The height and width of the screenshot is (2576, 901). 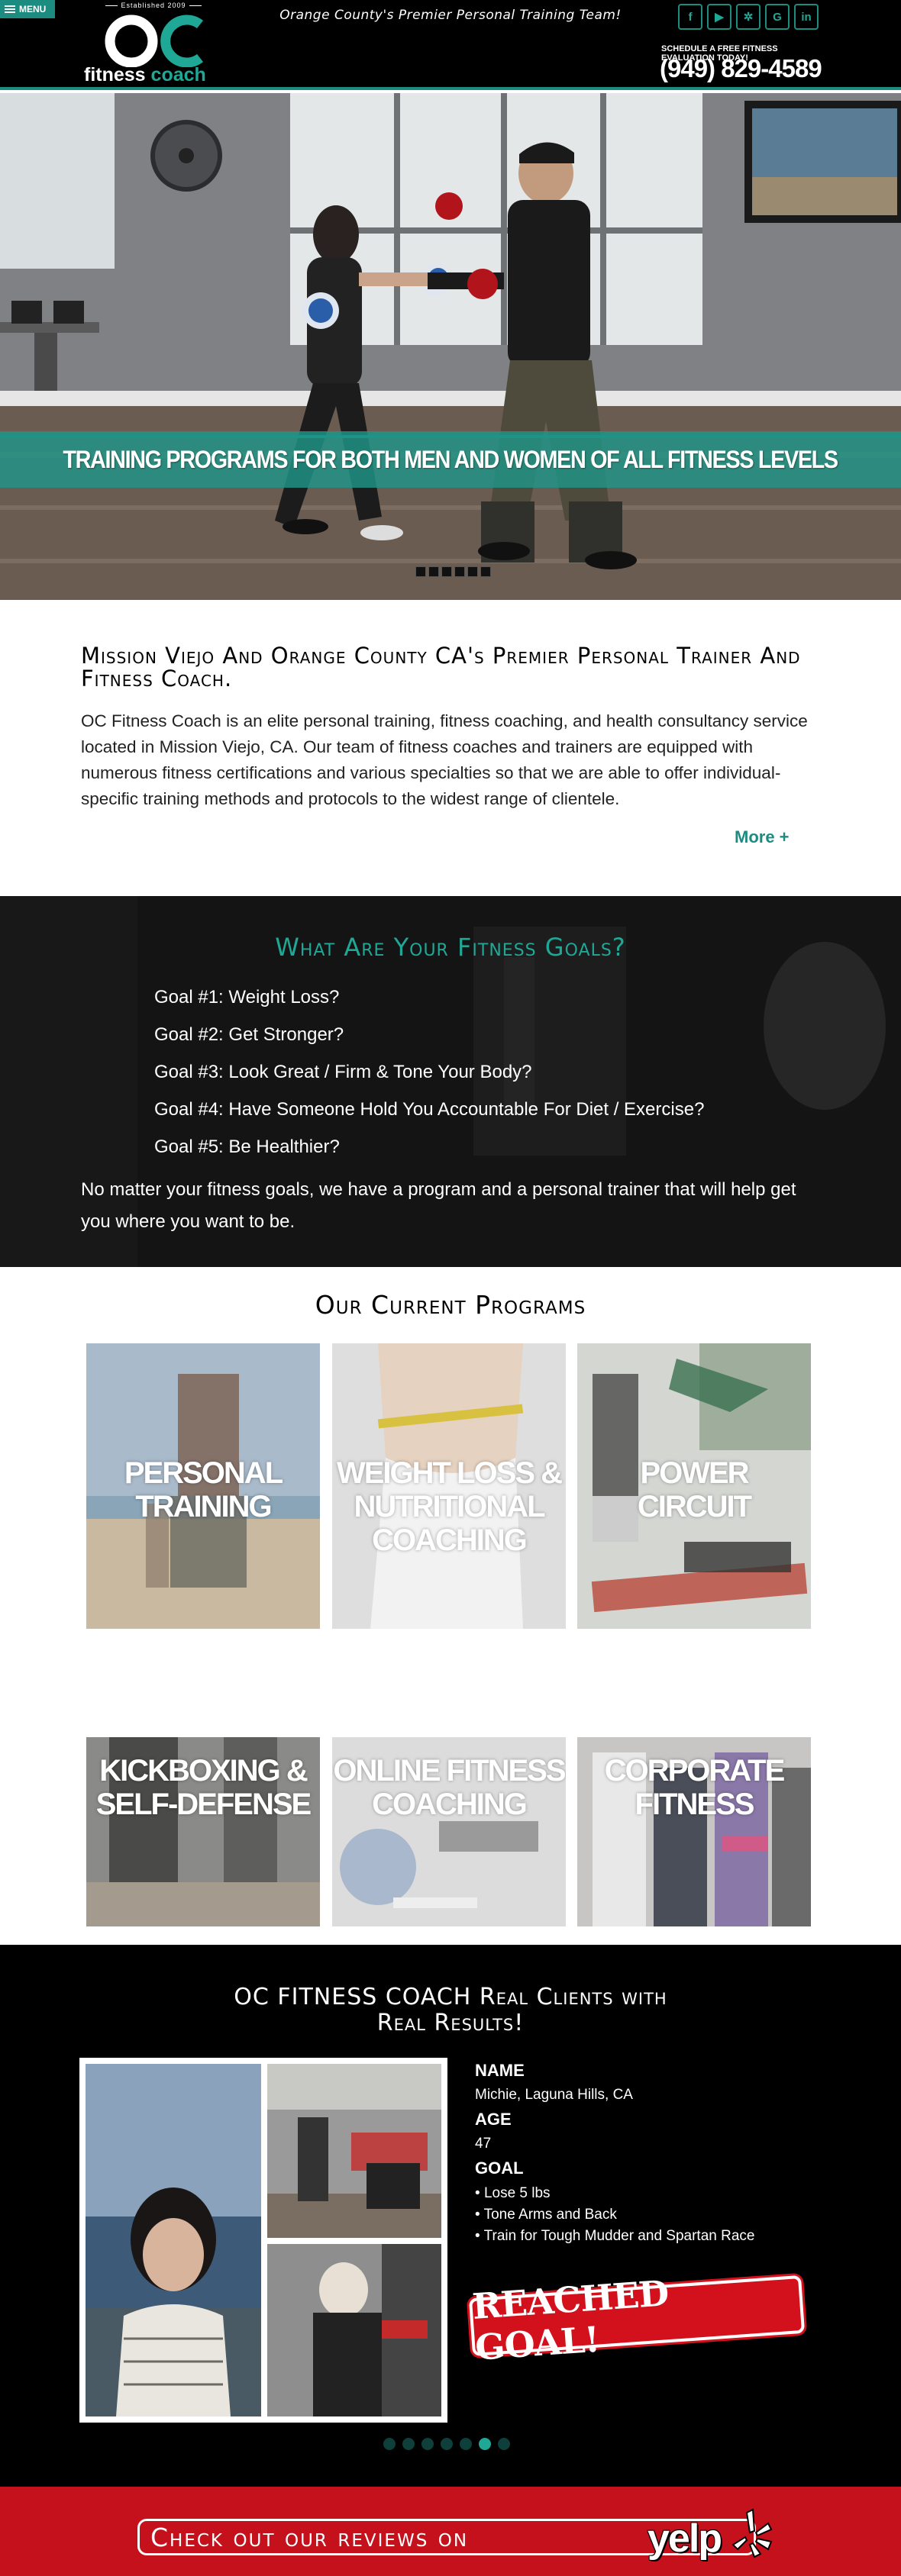 I want to click on program-tile-personal-training: PERSONAL TRAINING, so click(x=203, y=1486).